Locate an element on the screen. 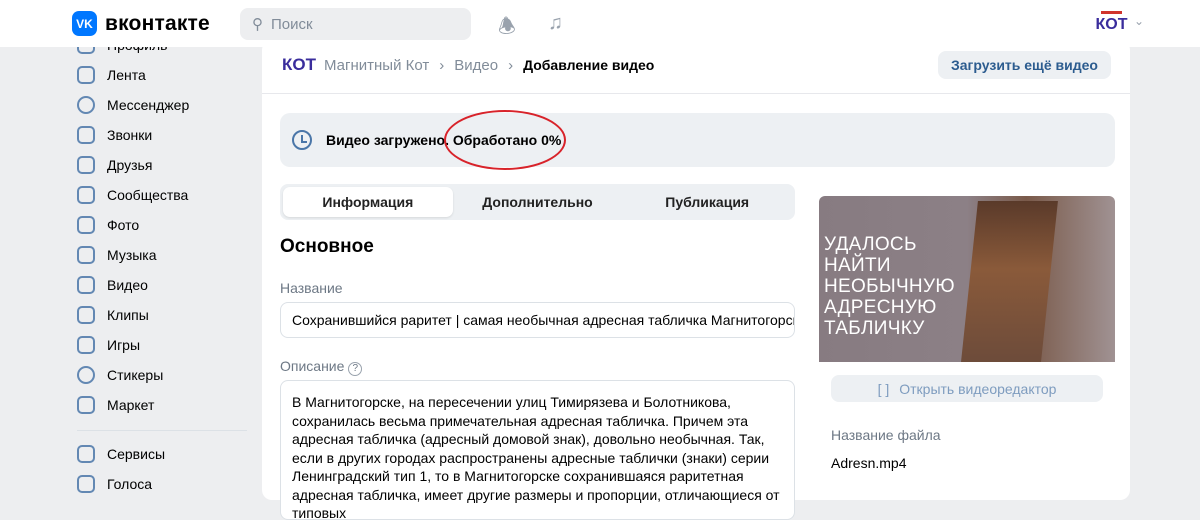 Image resolution: width=1200 pixels, height=520 pixels. avatar: КОТ is located at coordinates (1111, 24).